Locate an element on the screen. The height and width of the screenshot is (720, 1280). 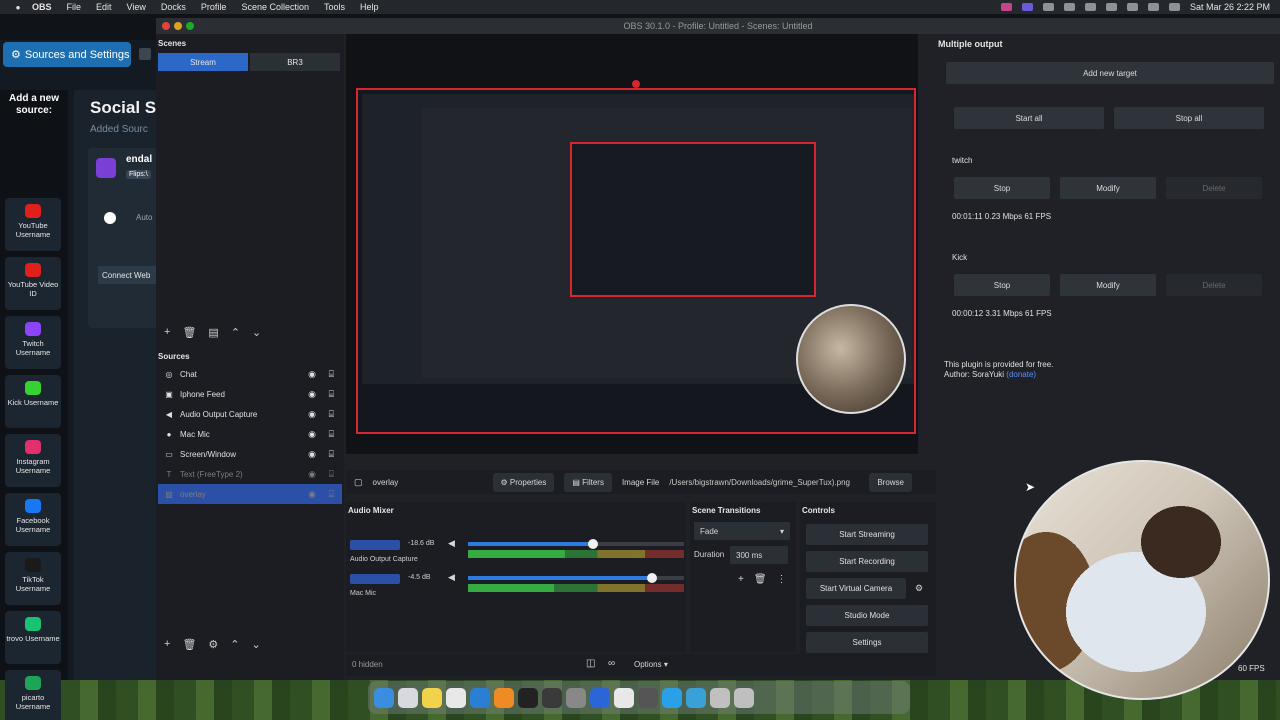
source-type-button: Facebook Username is located at coordinates (33, 519).